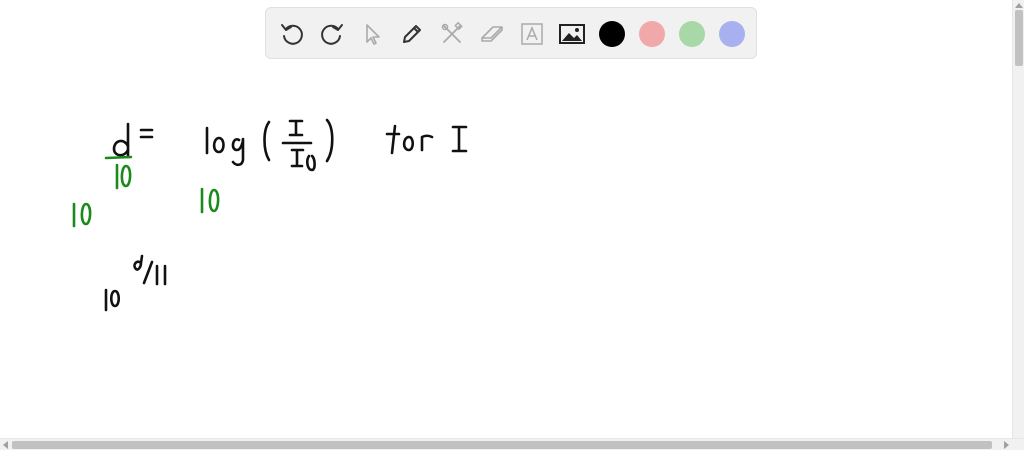 The height and width of the screenshot is (450, 1024). Describe the element at coordinates (502, 445) in the screenshot. I see `horizontal-scroll-thumb` at that location.